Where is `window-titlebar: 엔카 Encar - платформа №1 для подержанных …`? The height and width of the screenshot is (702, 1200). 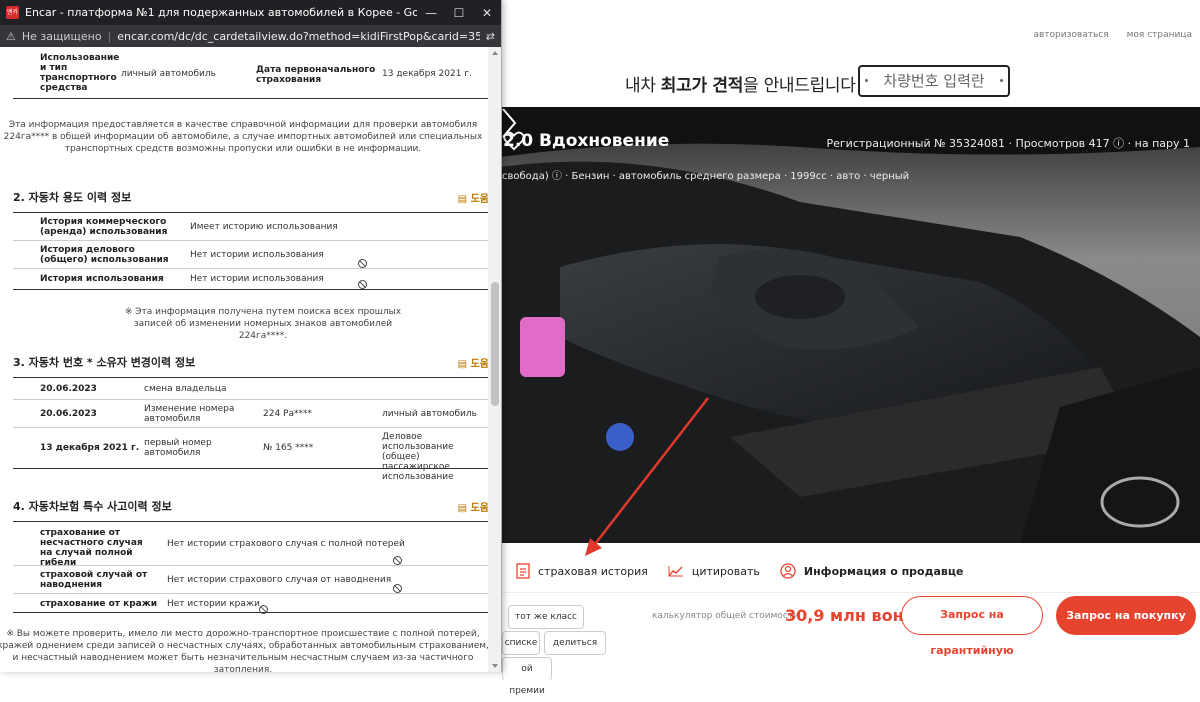 window-titlebar: 엔카 Encar - платформа №1 для подержанных … is located at coordinates (250, 12).